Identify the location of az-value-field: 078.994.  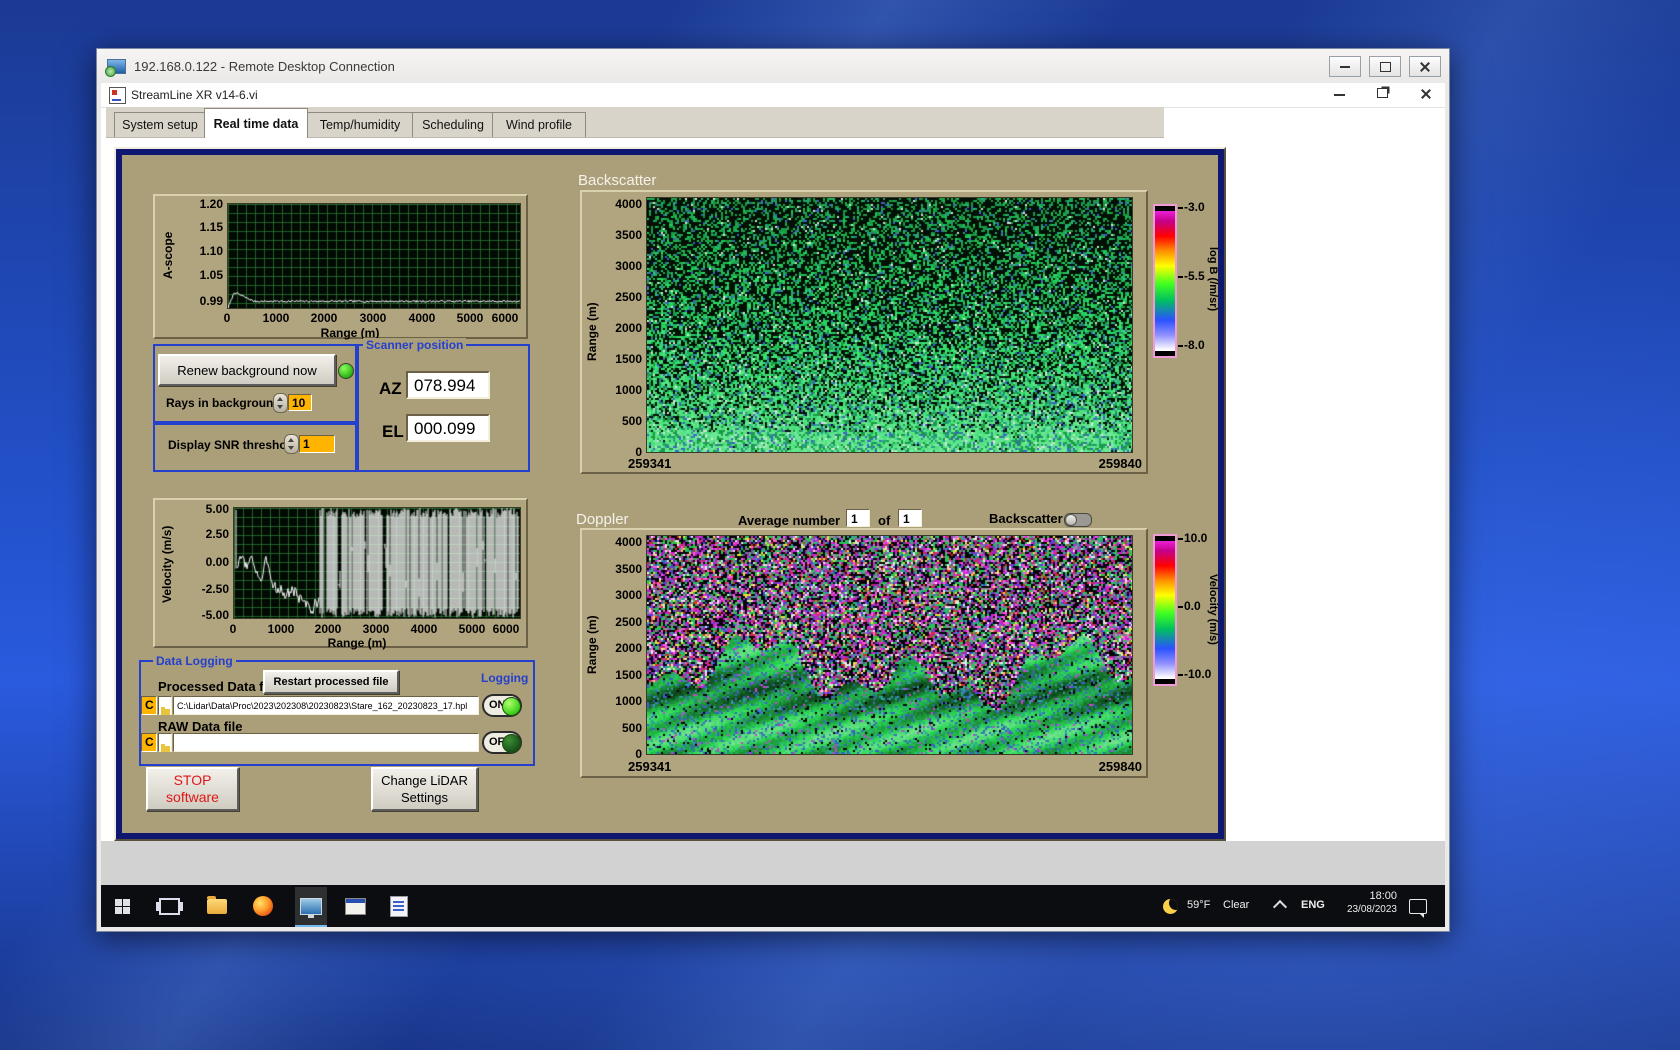
(448, 385).